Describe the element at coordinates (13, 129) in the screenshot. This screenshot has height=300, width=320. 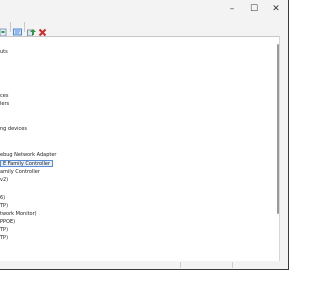
I see `tree-item: ng devices` at that location.